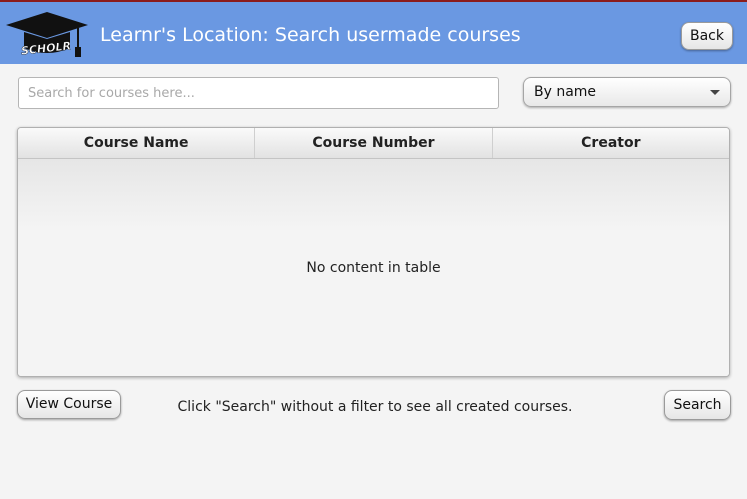 This screenshot has width=747, height=499. I want to click on table-header-row: Course Name Course Number Creator, so click(373, 143).